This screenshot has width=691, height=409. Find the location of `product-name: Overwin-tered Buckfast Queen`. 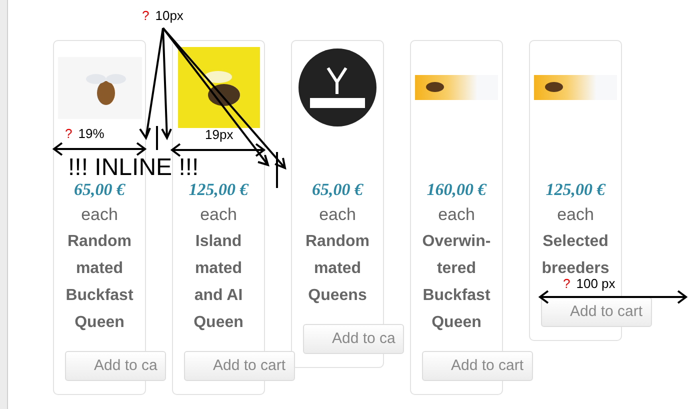

product-name: Overwin-tered Buckfast Queen is located at coordinates (456, 282).